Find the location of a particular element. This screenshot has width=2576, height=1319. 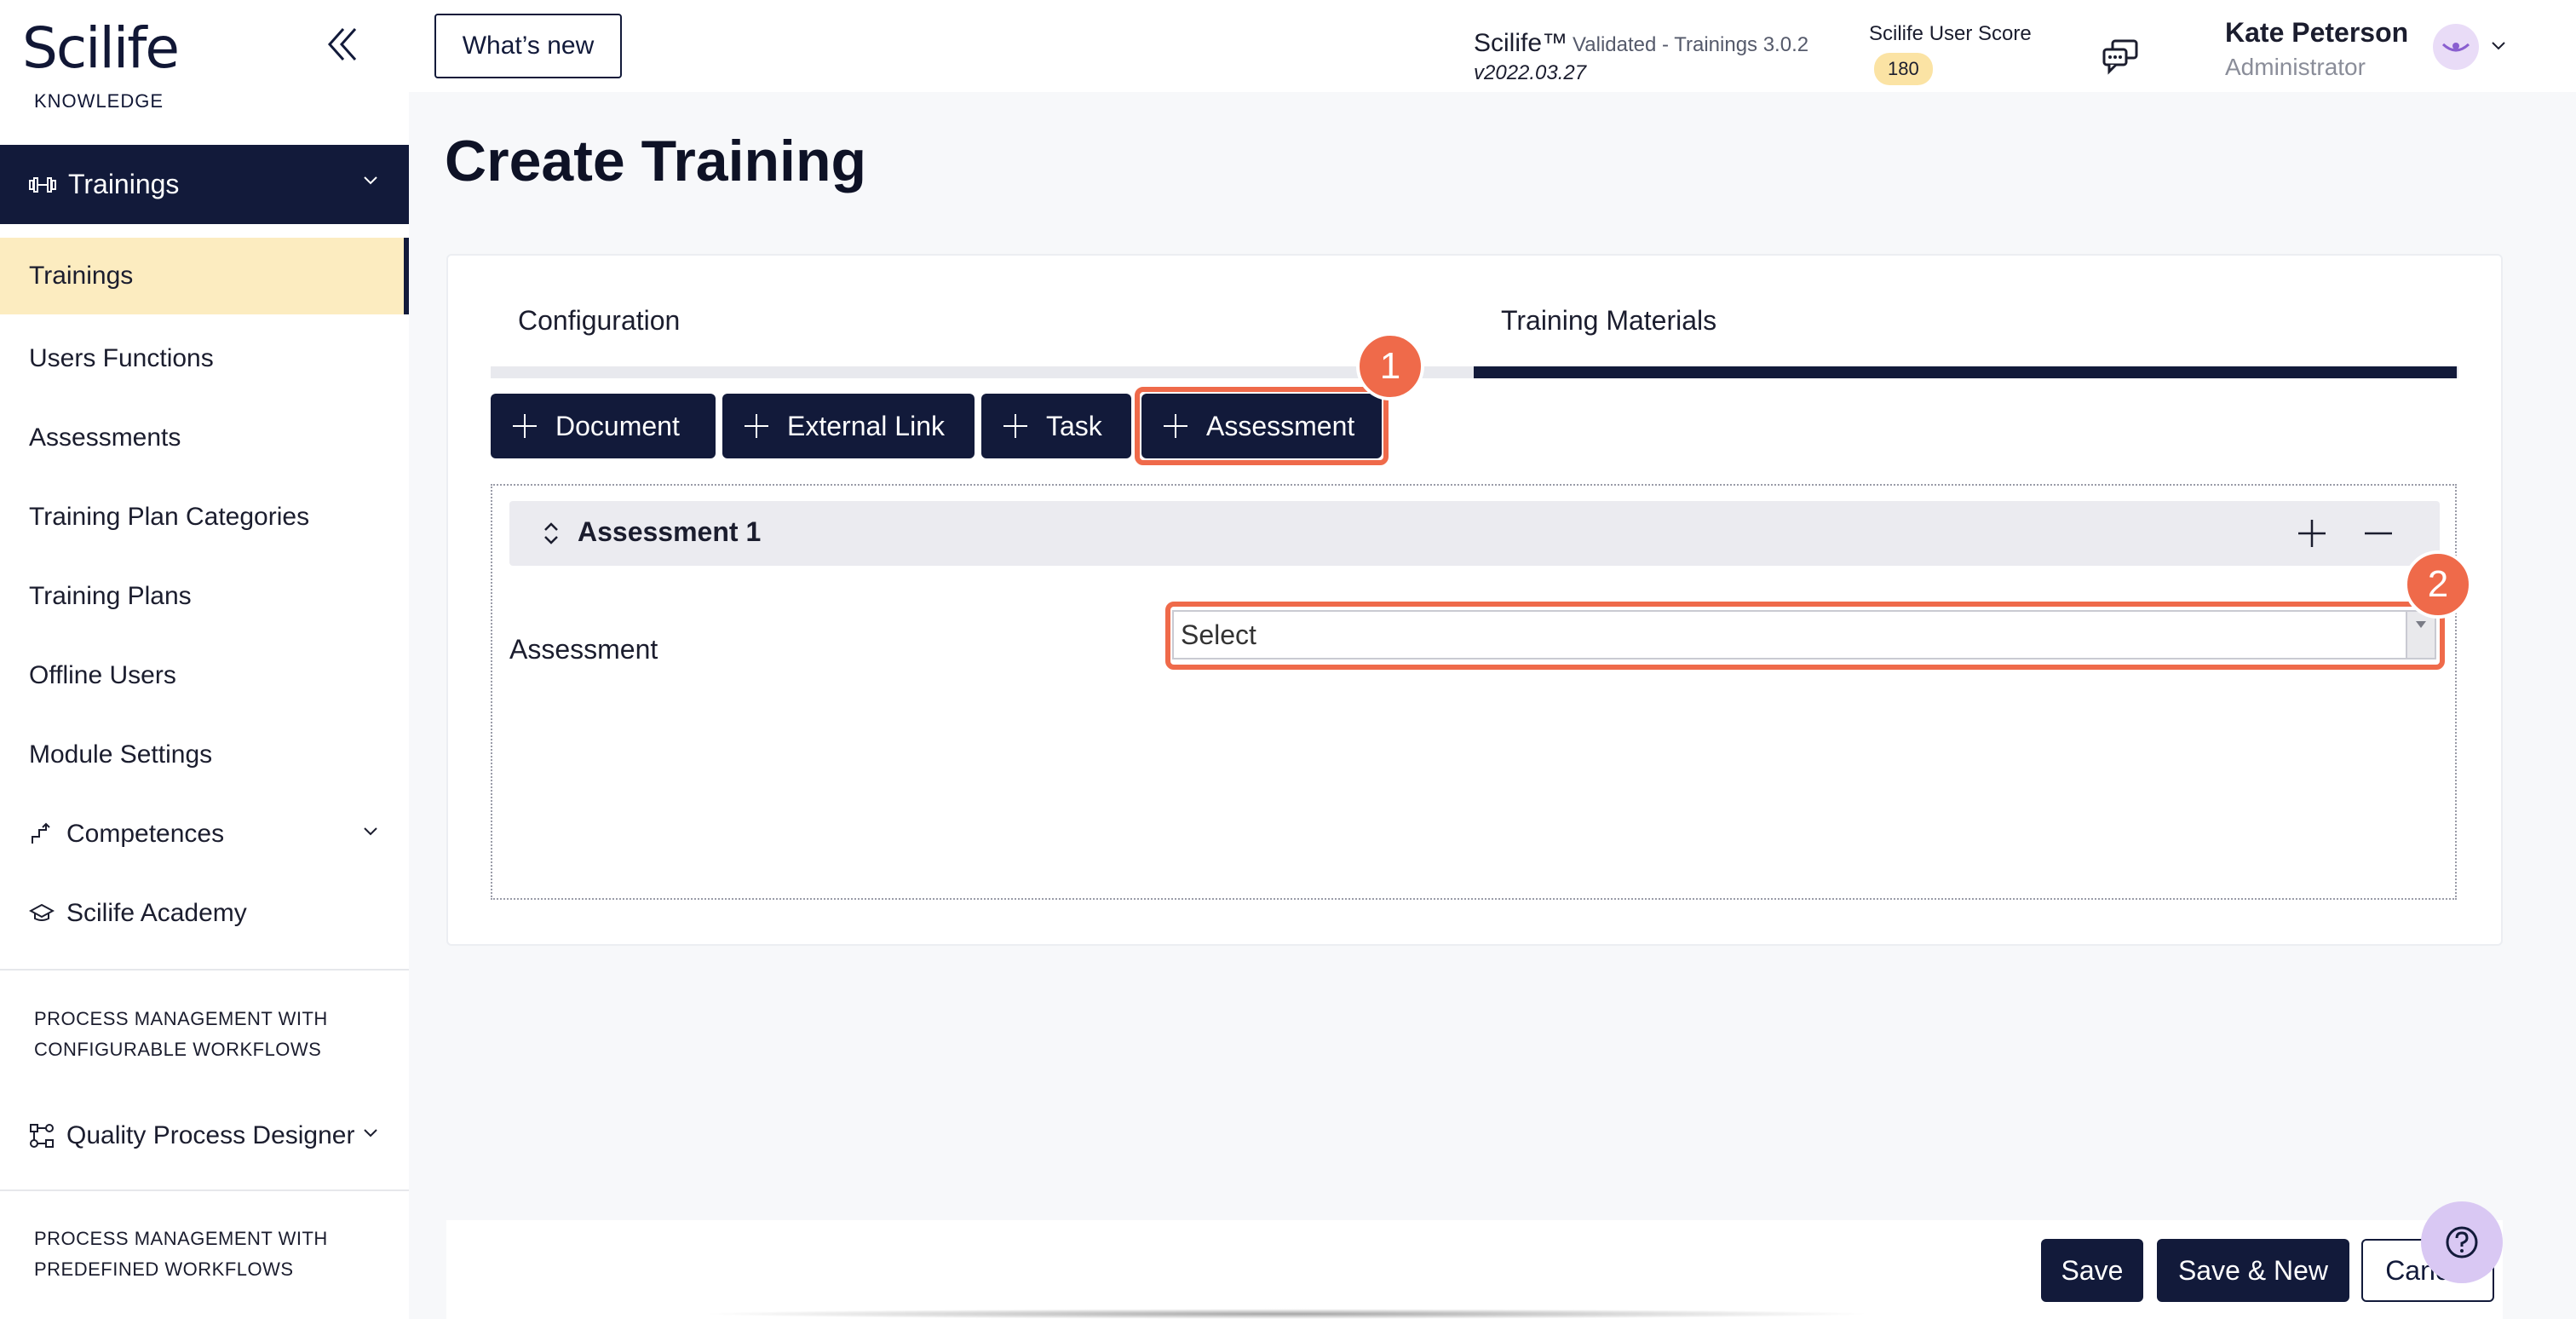

add-external-link-button: External Link is located at coordinates (849, 426).